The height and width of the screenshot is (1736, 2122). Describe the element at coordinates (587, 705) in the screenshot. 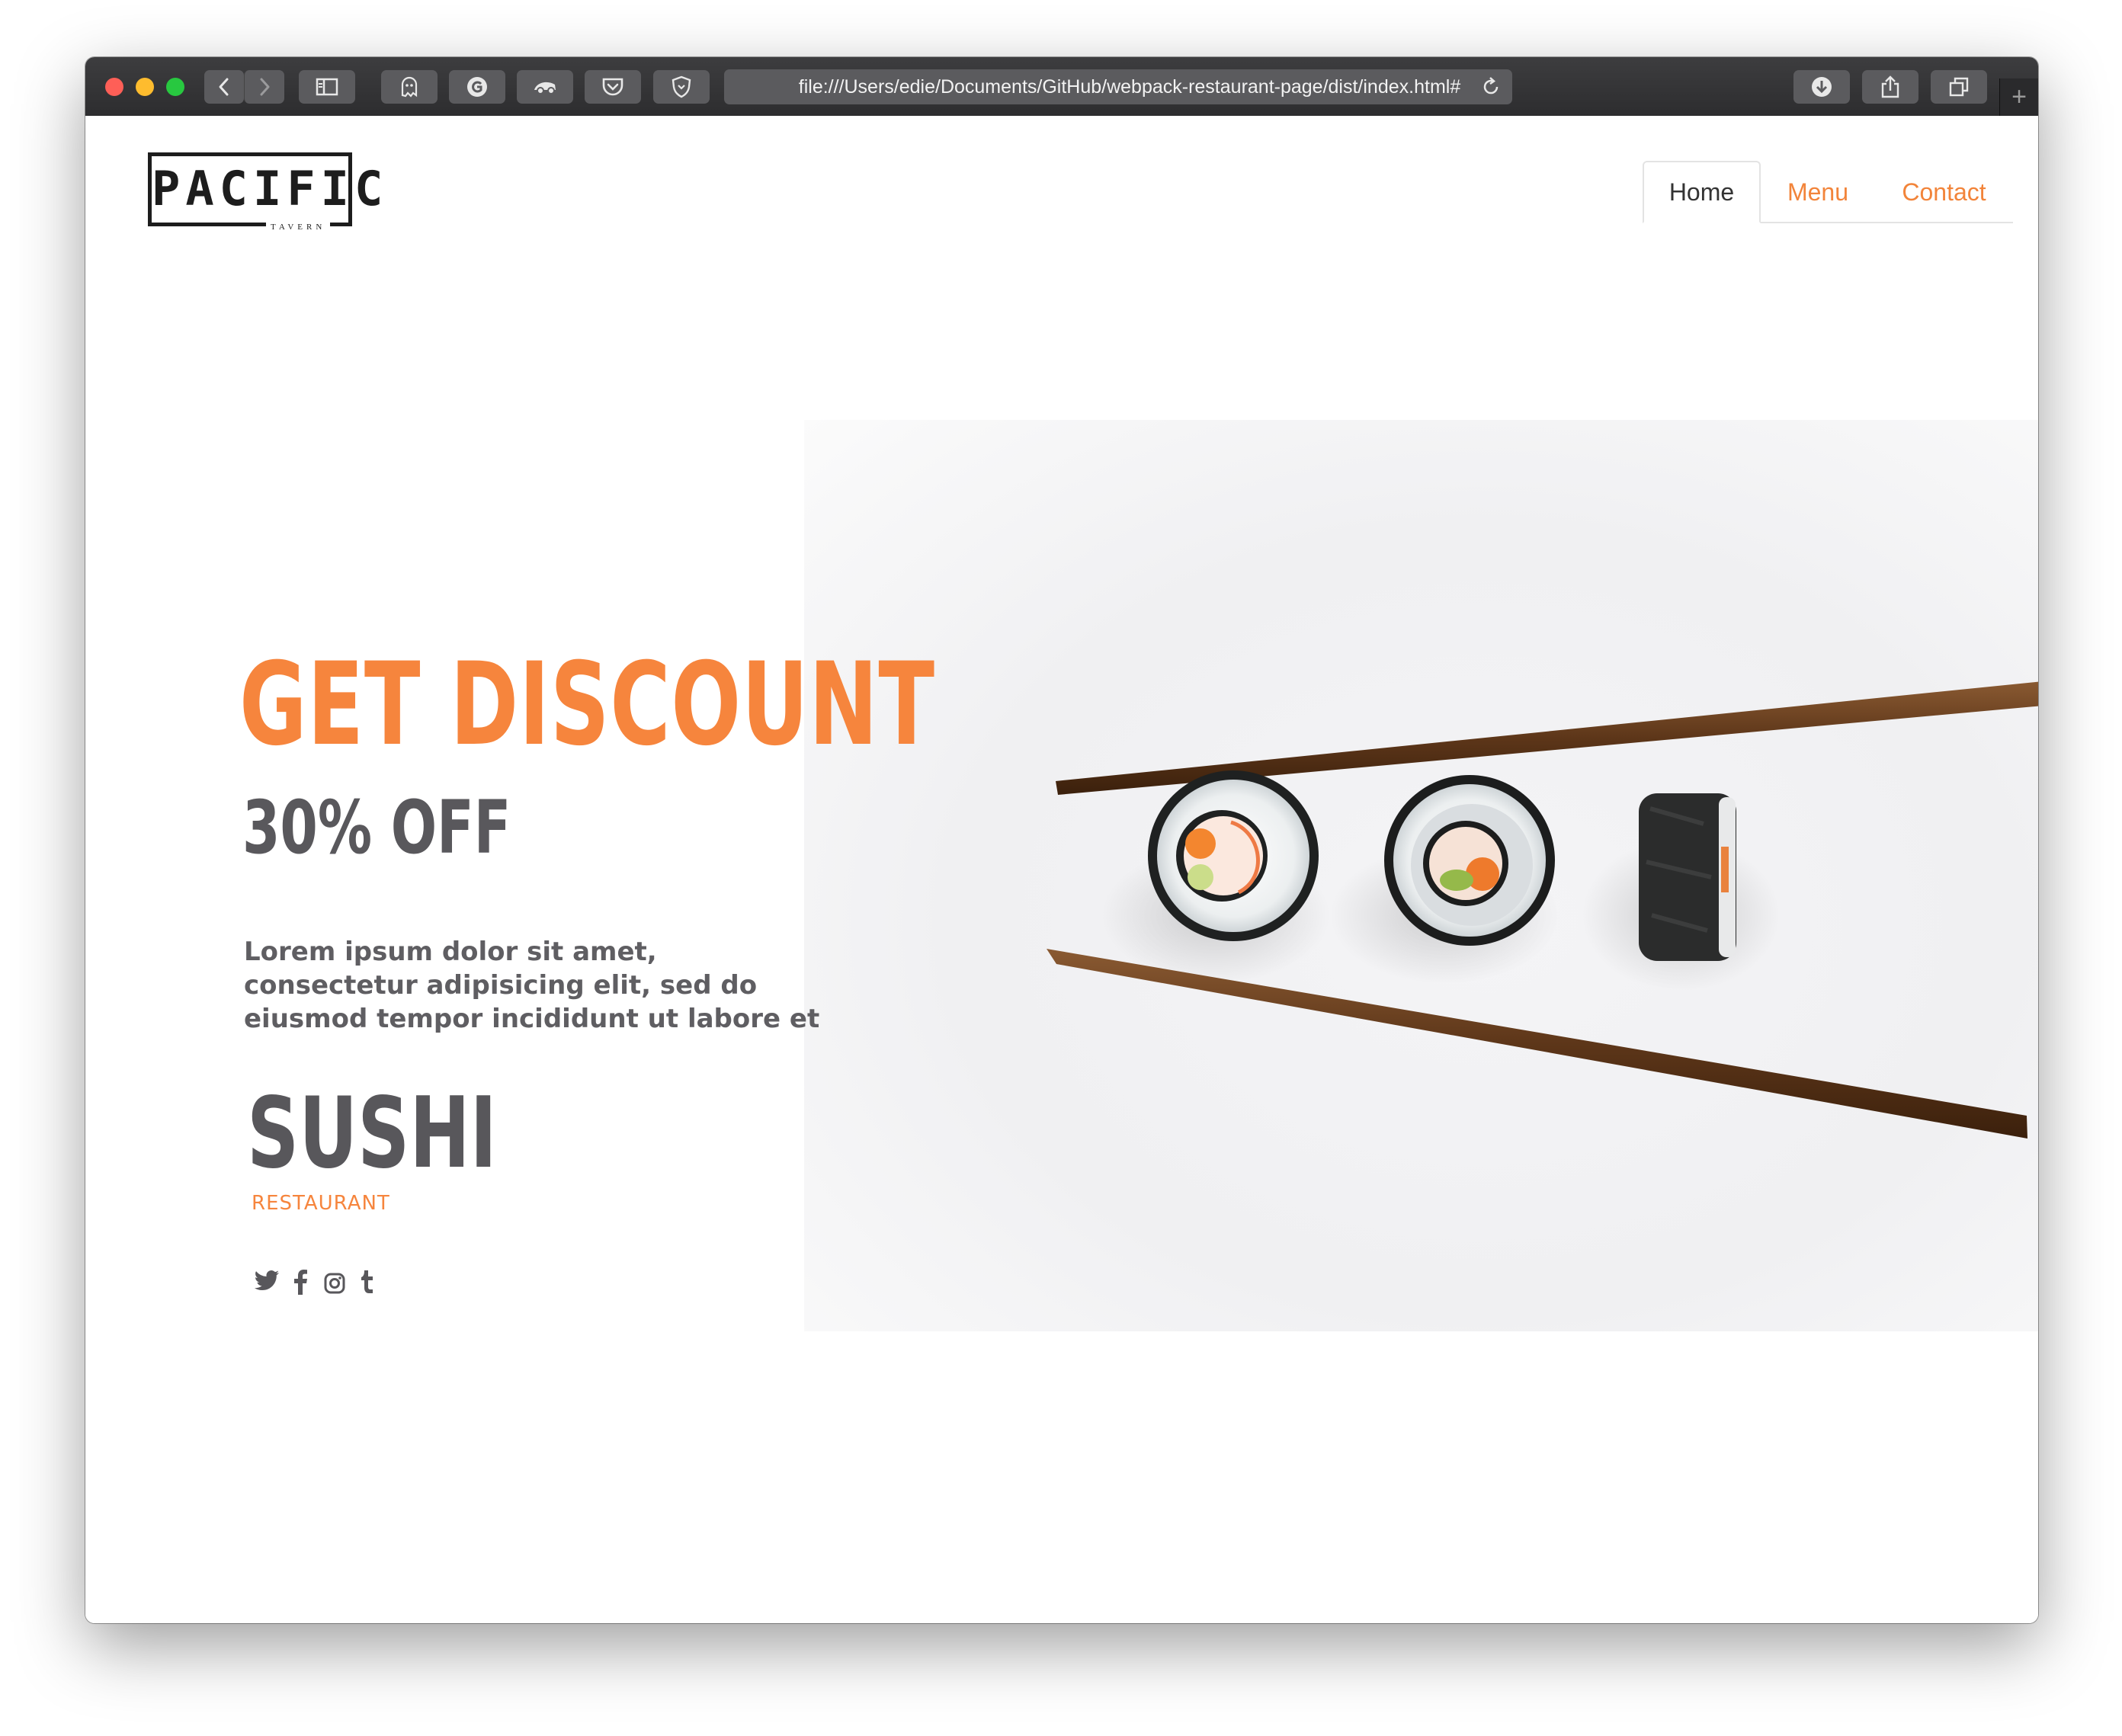

I see `hero-headline: GET DISCOUNT` at that location.